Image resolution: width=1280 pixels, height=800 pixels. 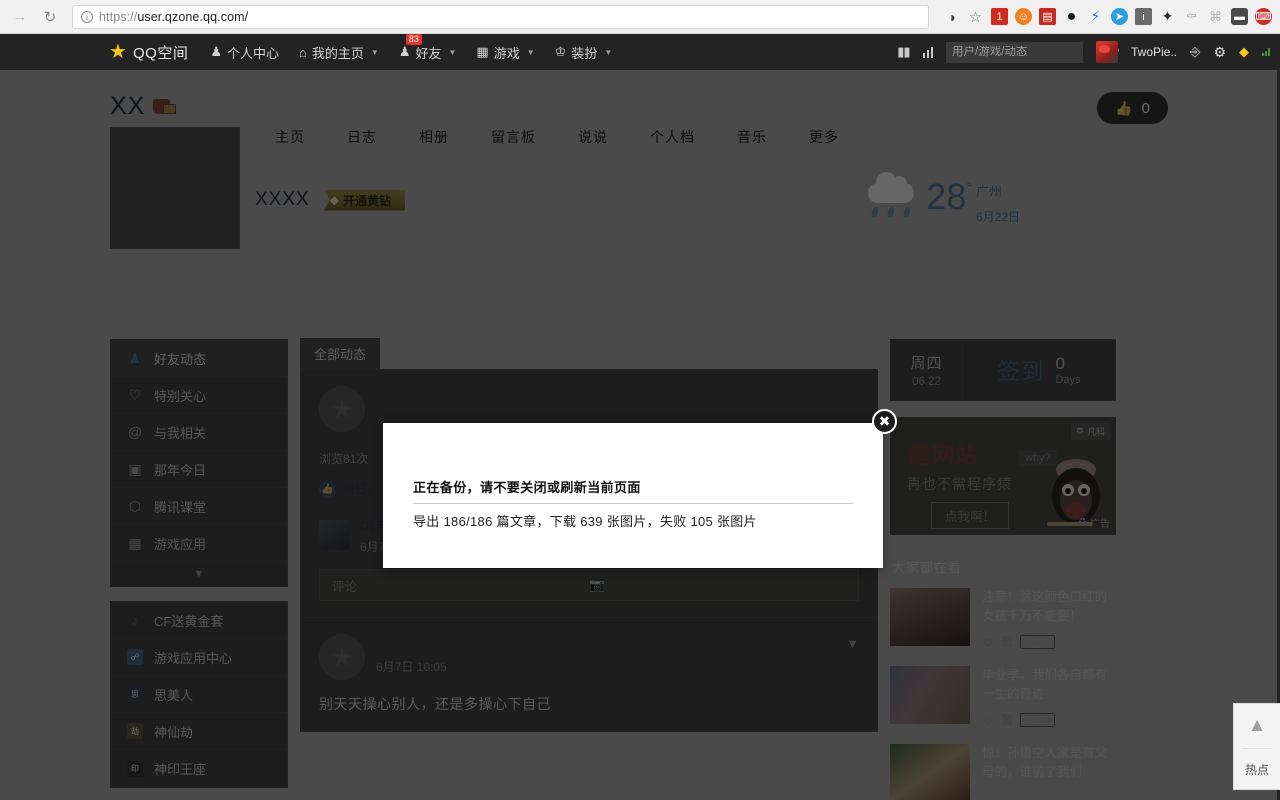 I want to click on url-host: user.qzone.qq.com/, so click(x=193, y=16).